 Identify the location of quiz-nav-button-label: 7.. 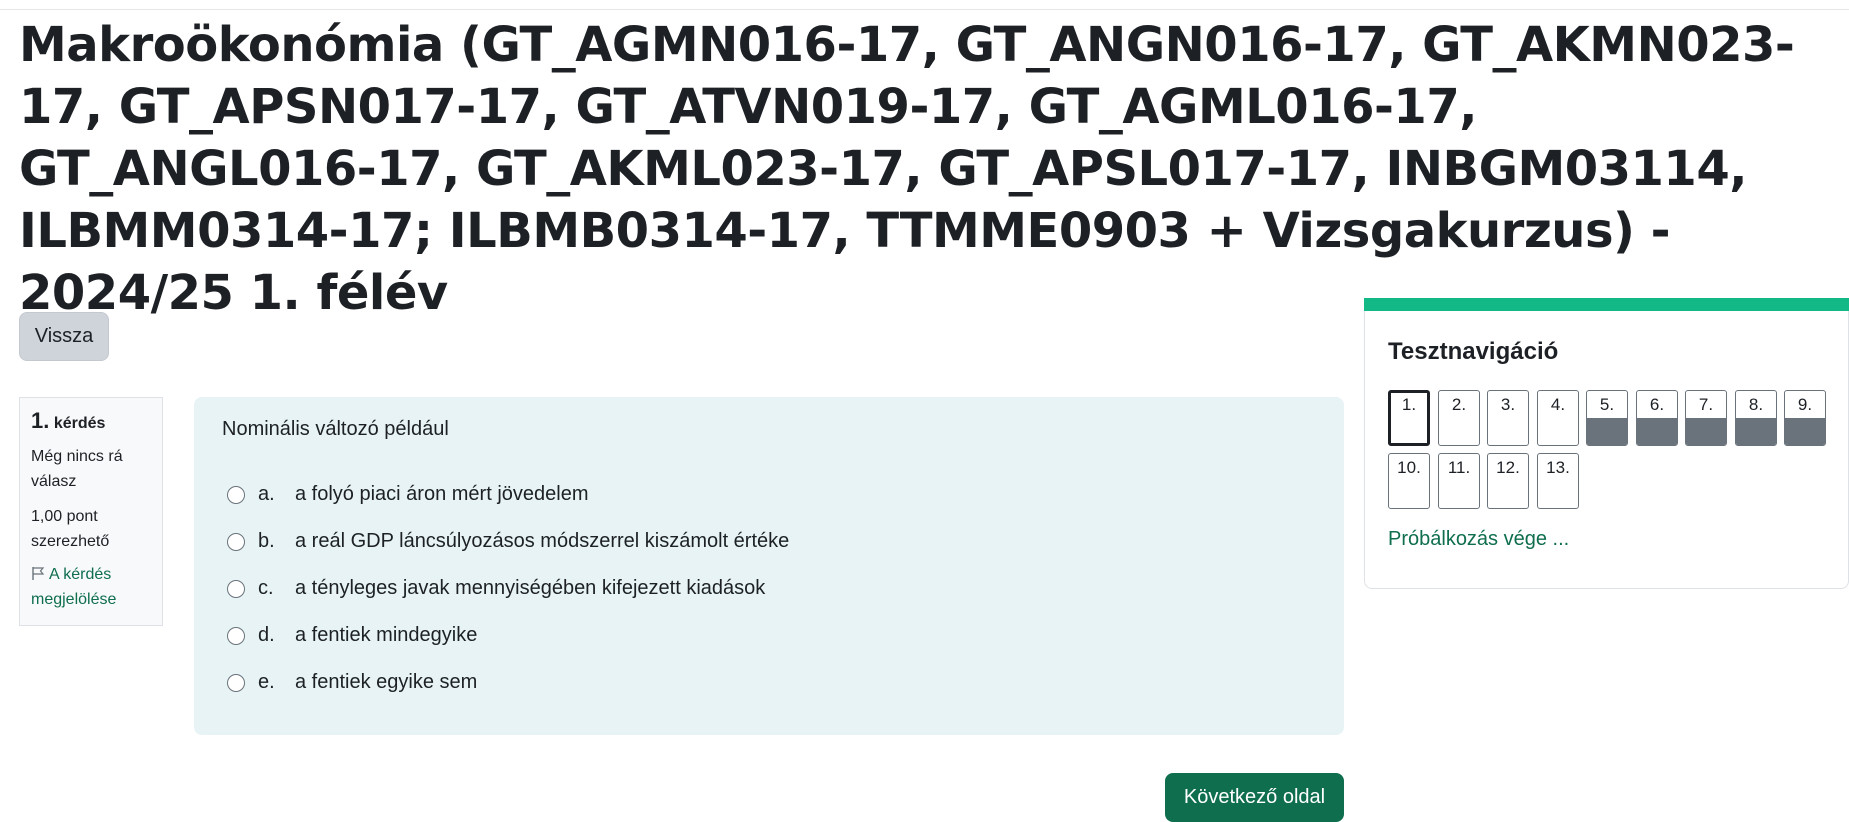
(1706, 404).